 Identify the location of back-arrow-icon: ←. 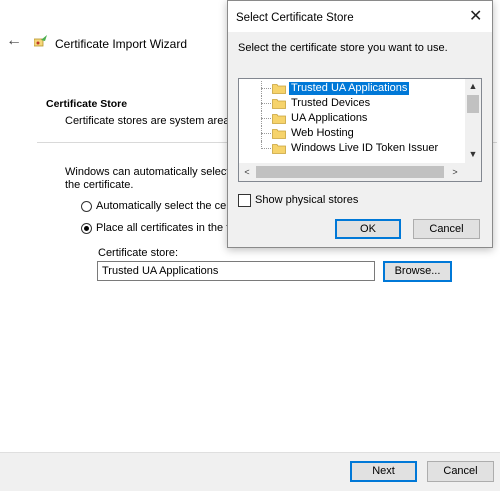
(14, 41).